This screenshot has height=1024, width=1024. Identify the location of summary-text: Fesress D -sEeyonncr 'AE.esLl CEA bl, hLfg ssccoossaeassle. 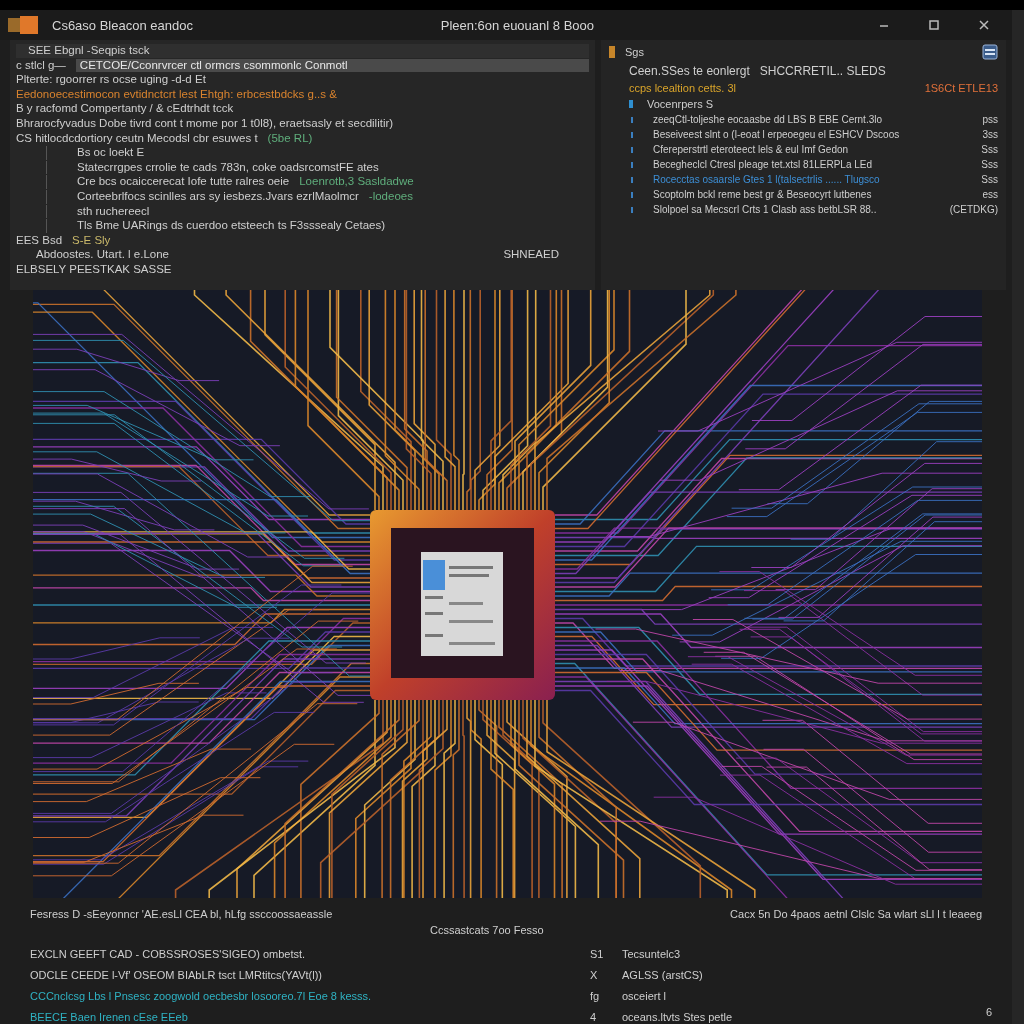
(181, 914).